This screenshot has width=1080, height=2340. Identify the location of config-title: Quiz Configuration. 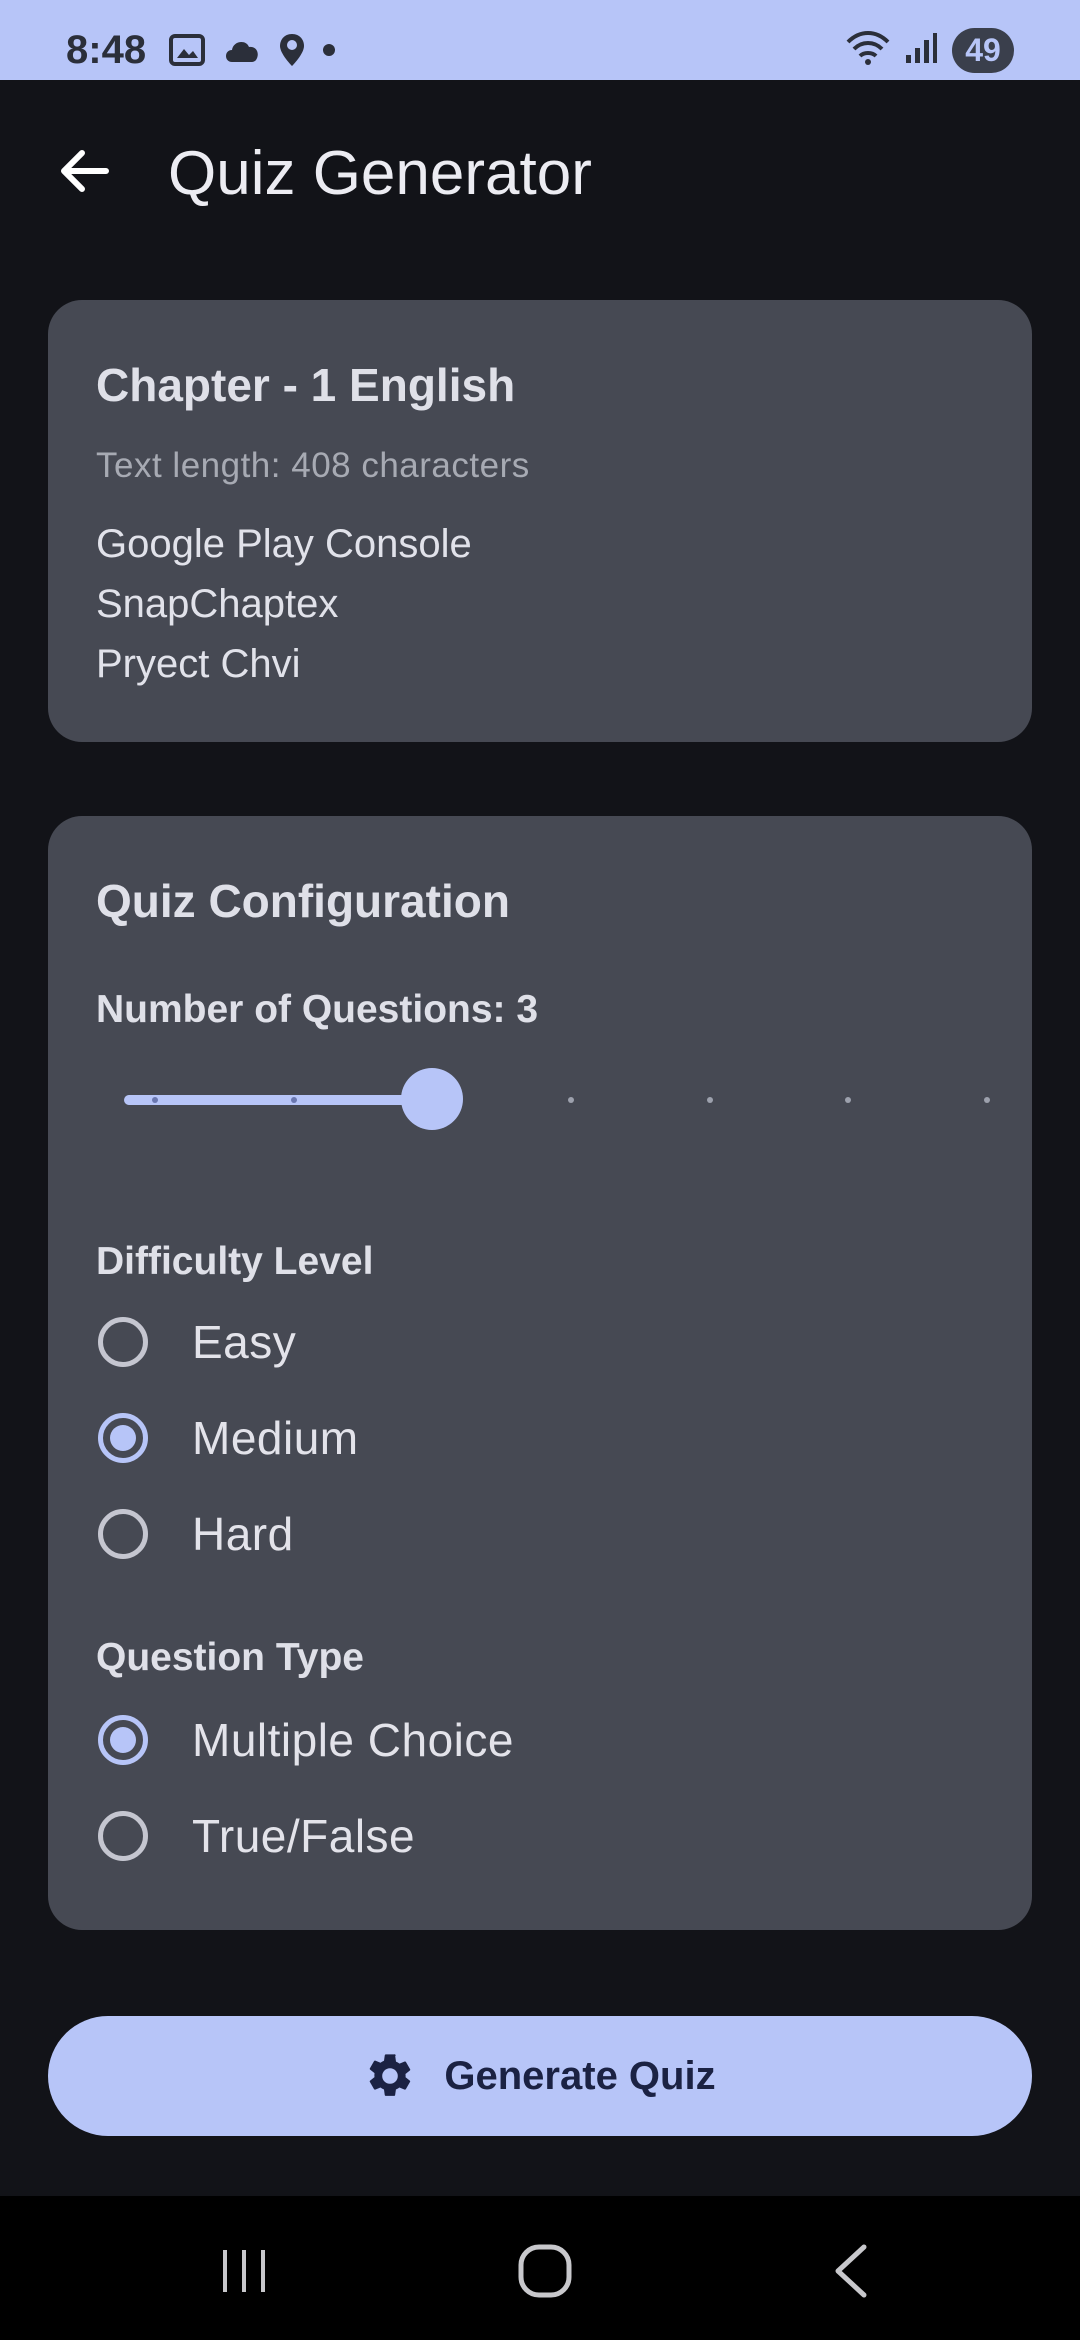
(303, 901).